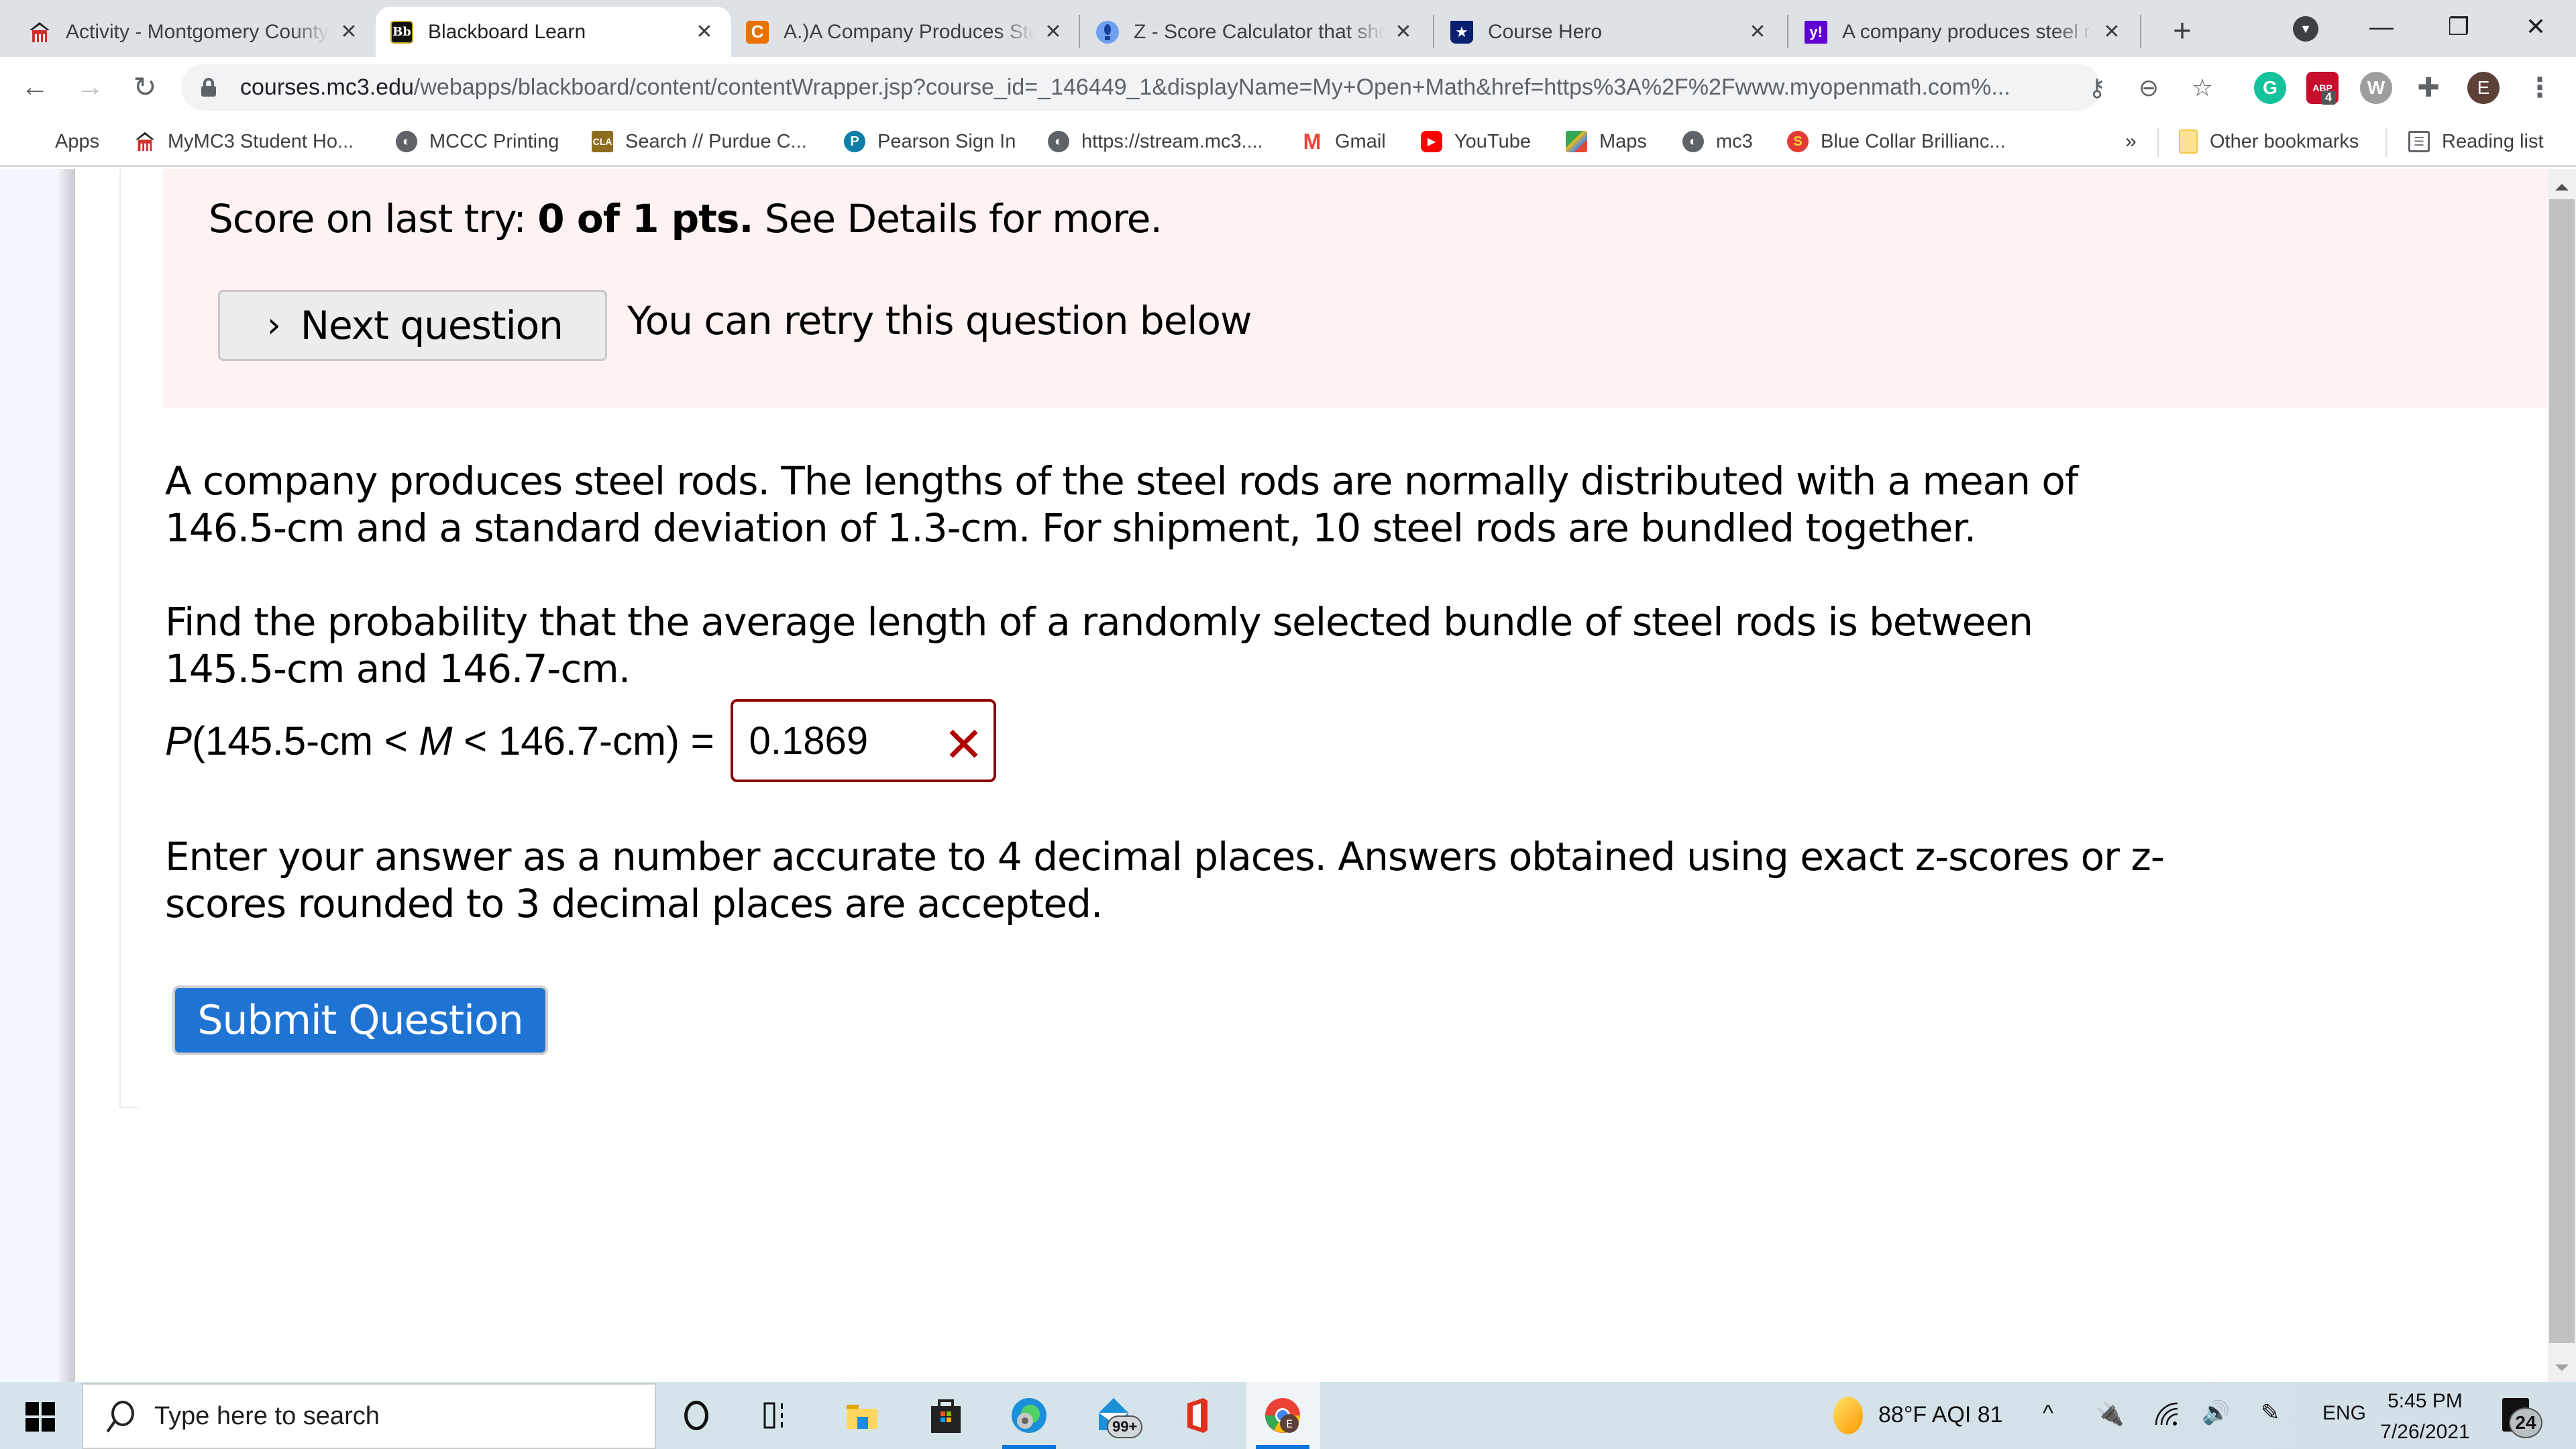  Describe the element at coordinates (2562, 1367) in the screenshot. I see `scroll-down-icon` at that location.